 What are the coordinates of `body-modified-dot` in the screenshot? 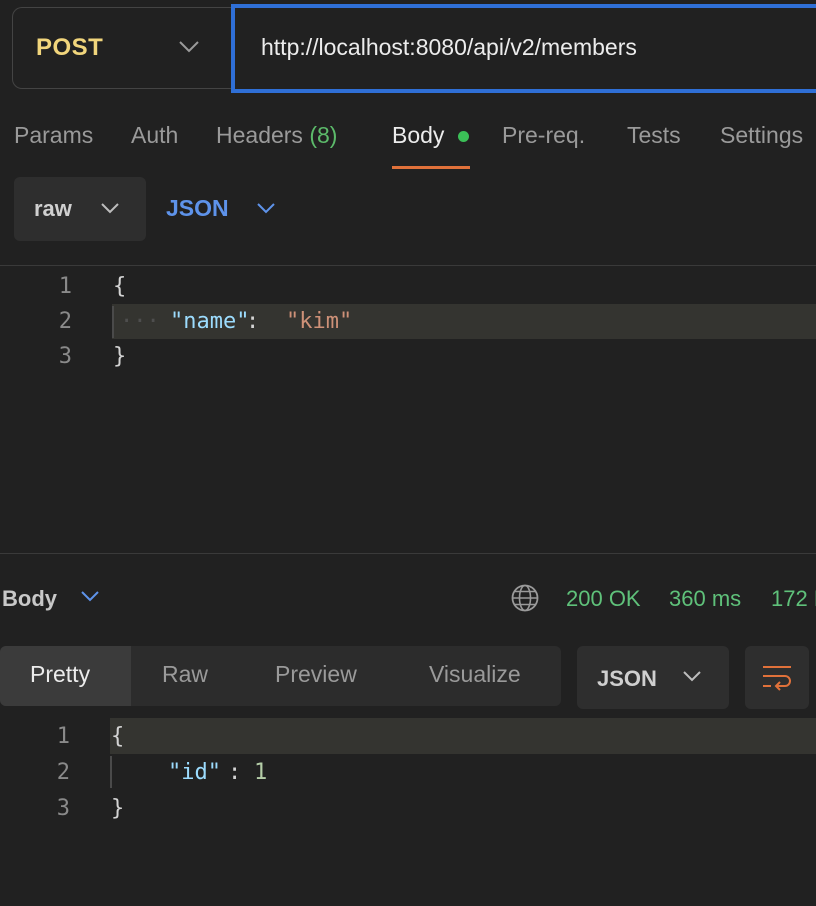 It's located at (463, 136).